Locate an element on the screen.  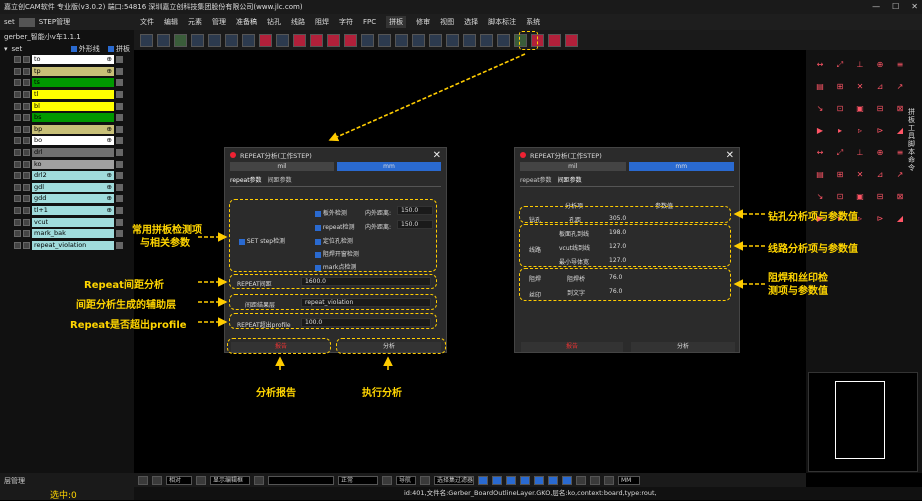
unit-select: MM is located at coordinates (629, 480).